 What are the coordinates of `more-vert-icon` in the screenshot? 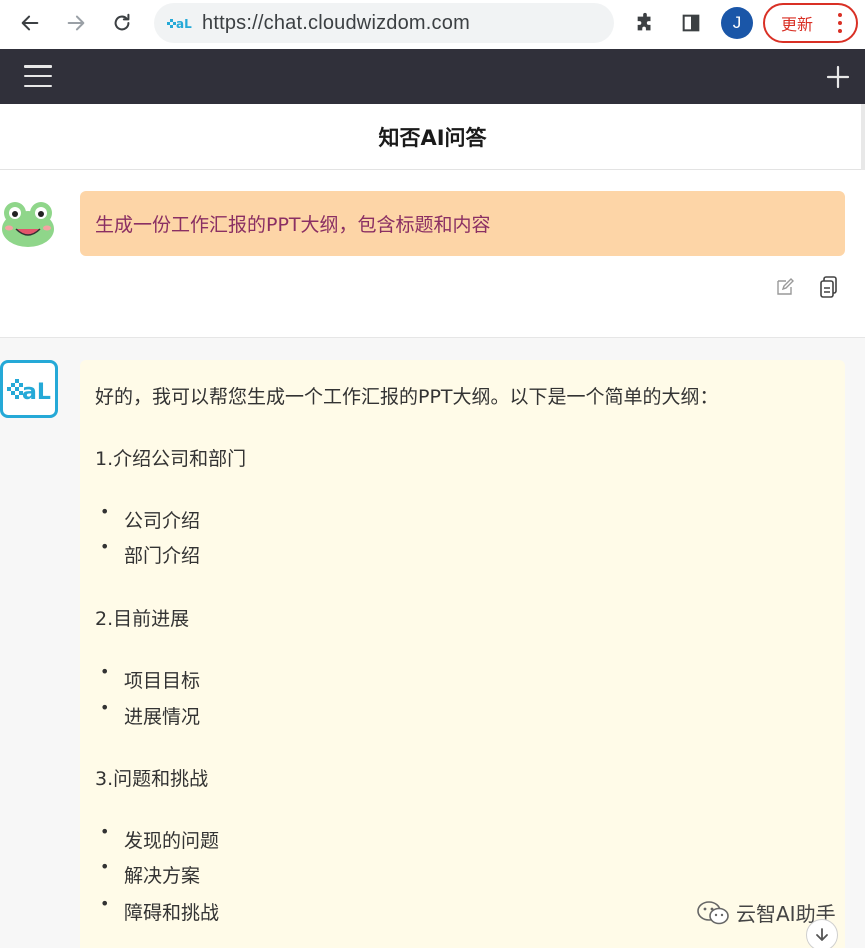 It's located at (840, 23).